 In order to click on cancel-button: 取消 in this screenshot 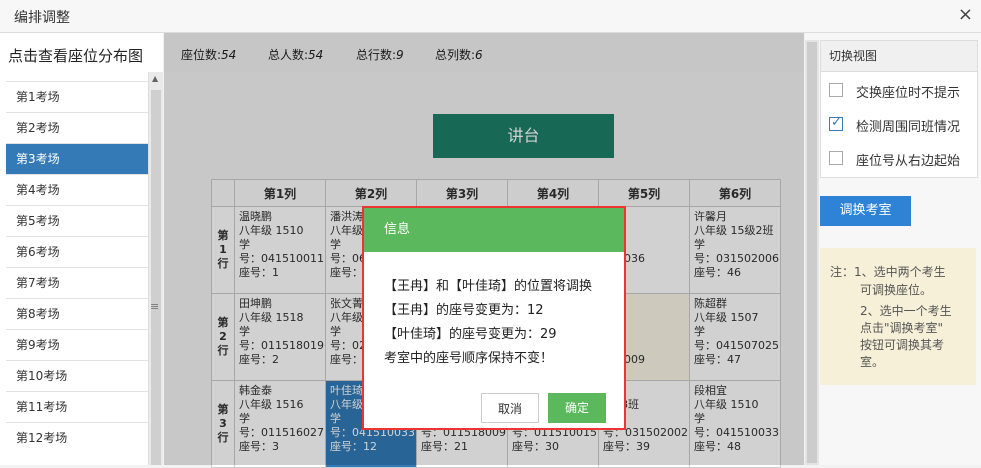, I will do `click(510, 408)`.